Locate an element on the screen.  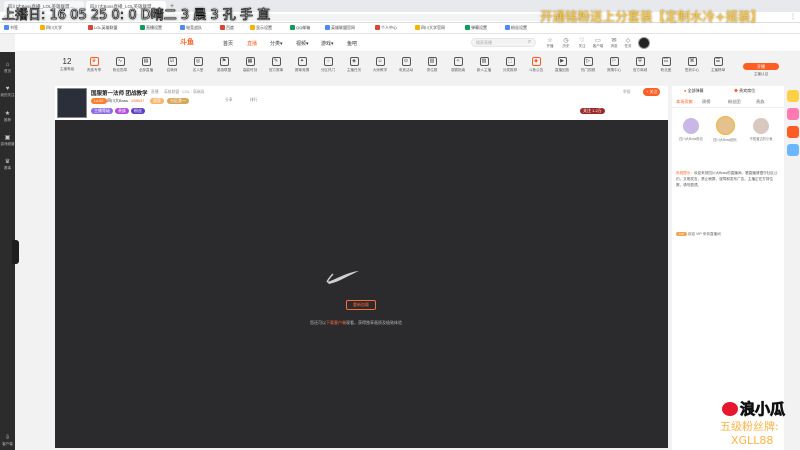
nav-live: 直播 is located at coordinates (252, 43).